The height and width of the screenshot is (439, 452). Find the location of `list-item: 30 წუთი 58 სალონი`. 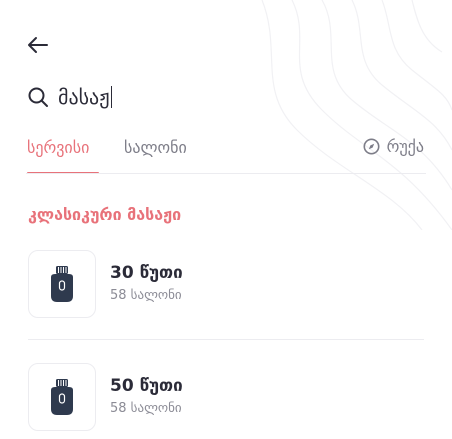

list-item: 30 წუთი 58 სალონი is located at coordinates (226, 284).